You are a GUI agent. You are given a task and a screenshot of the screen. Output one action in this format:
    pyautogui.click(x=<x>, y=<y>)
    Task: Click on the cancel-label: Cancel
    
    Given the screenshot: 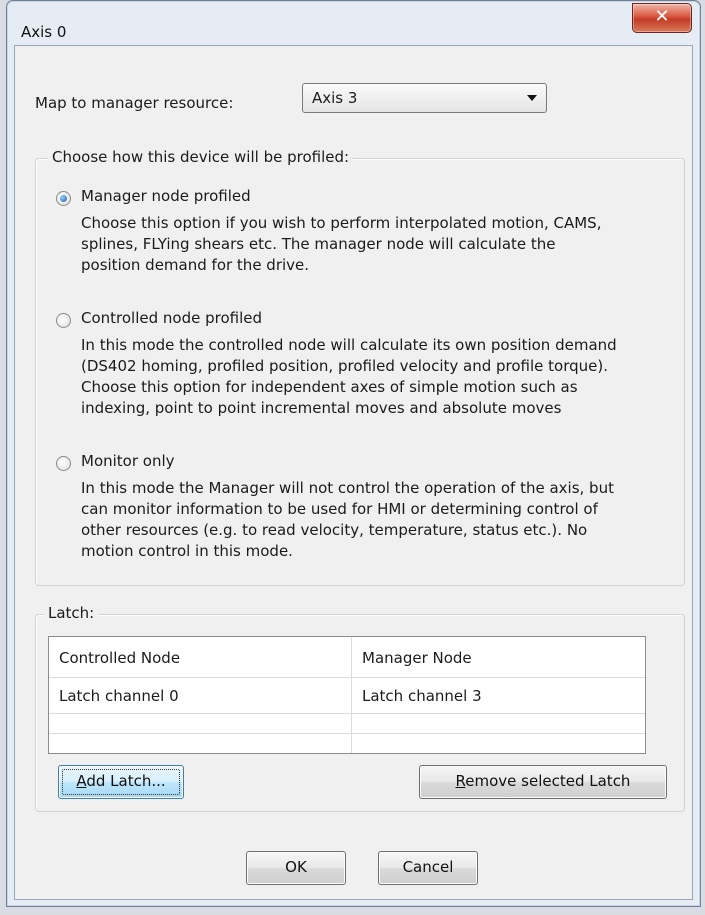 What is the action you would take?
    pyautogui.click(x=428, y=867)
    